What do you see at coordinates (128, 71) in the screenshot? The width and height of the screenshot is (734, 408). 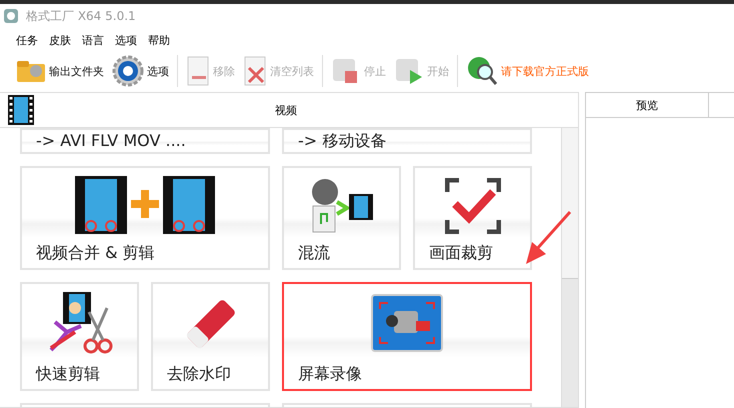 I see `gear-icon` at bounding box center [128, 71].